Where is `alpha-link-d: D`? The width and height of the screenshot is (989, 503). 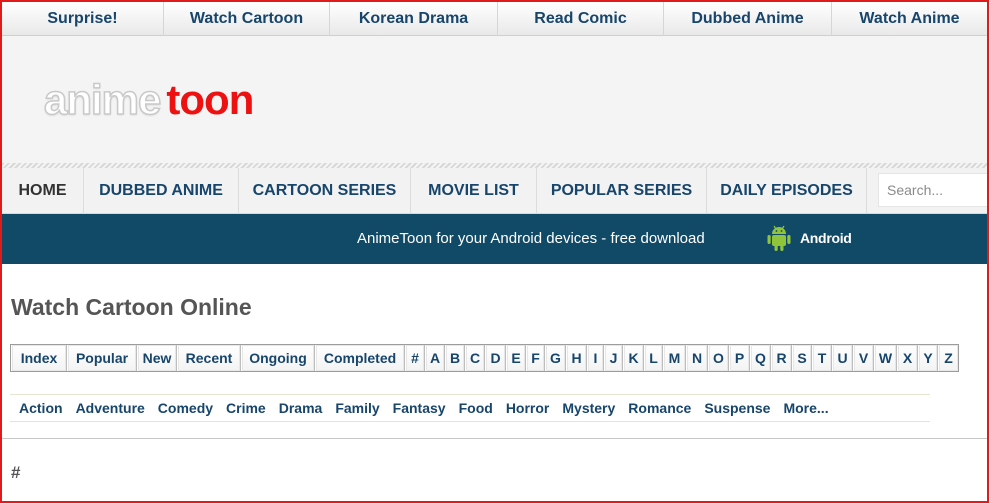
alpha-link-d: D is located at coordinates (495, 358).